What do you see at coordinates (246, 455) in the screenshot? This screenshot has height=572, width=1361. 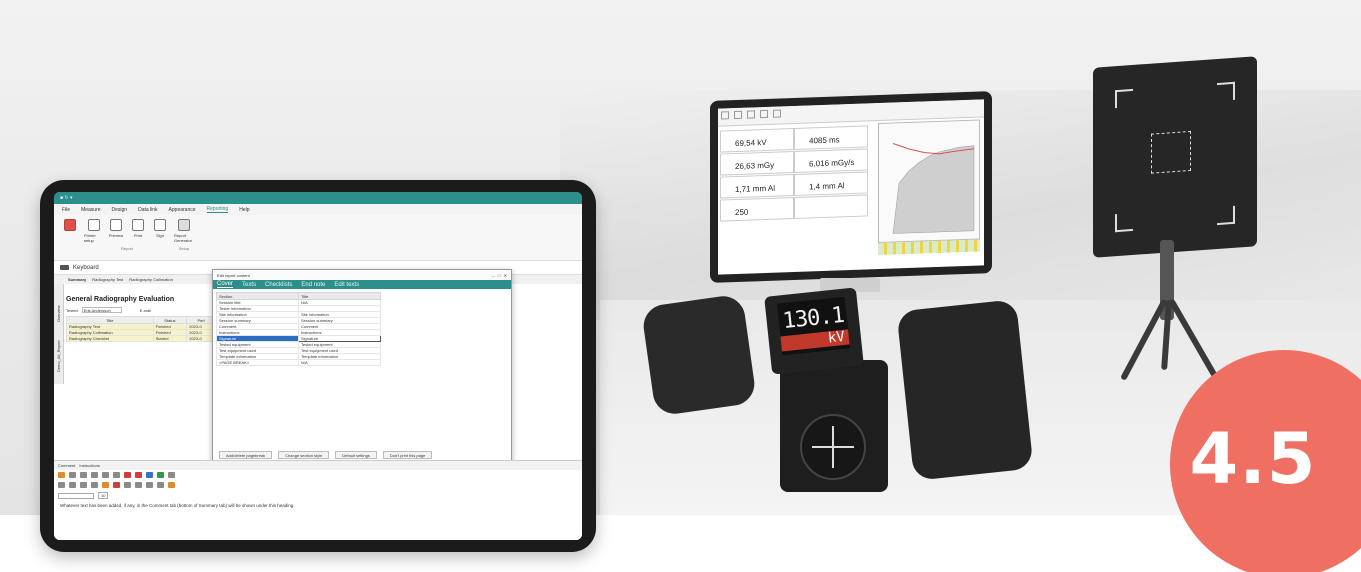 I see `add-delete-pagebreak-button: Add/delete pagebreak` at bounding box center [246, 455].